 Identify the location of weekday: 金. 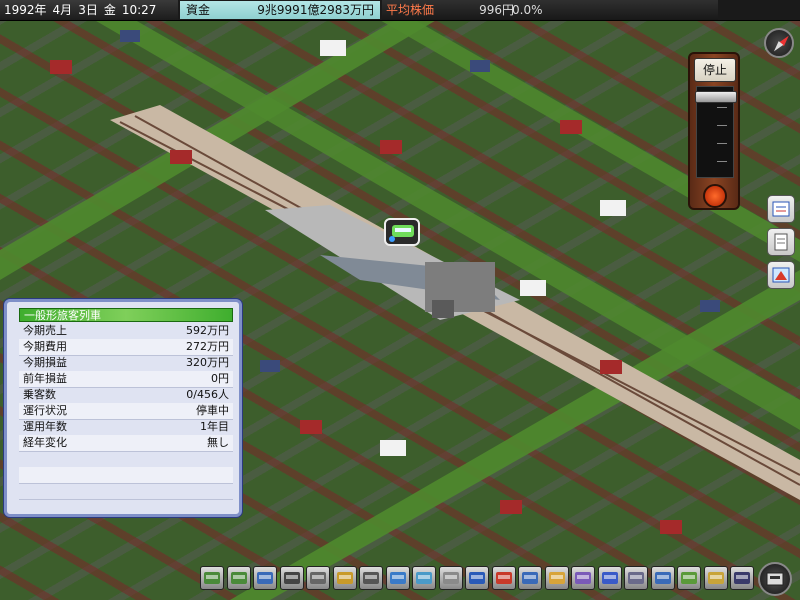
(109, 10).